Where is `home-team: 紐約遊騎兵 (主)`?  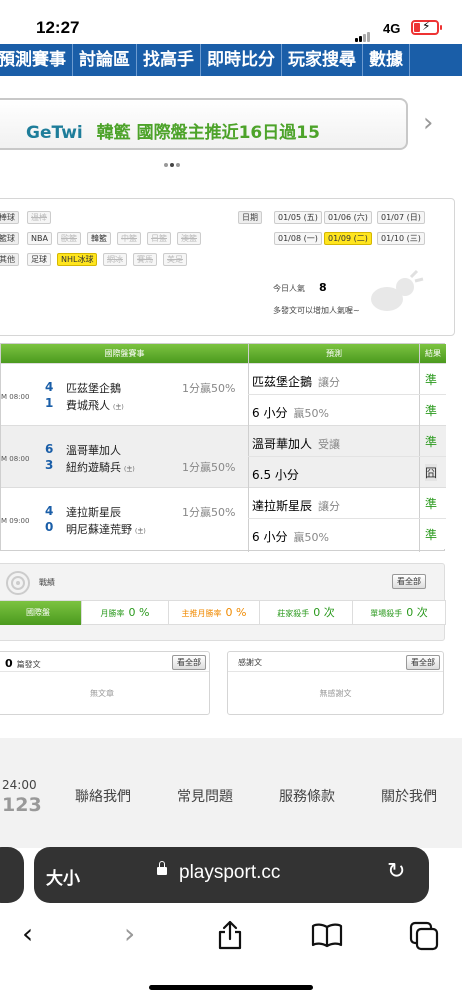 home-team: 紐約遊騎兵 (主) is located at coordinates (100, 467).